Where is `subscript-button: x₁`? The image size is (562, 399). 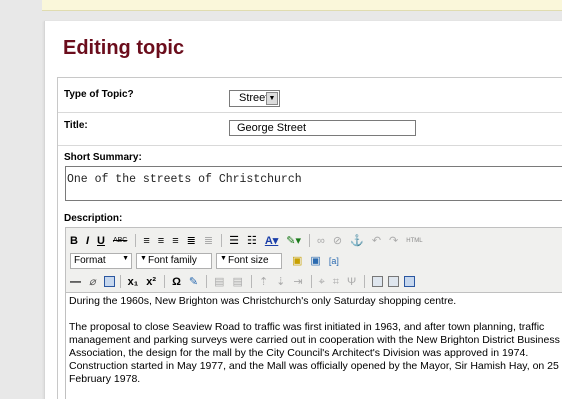
subscript-button: x₁ is located at coordinates (133, 282).